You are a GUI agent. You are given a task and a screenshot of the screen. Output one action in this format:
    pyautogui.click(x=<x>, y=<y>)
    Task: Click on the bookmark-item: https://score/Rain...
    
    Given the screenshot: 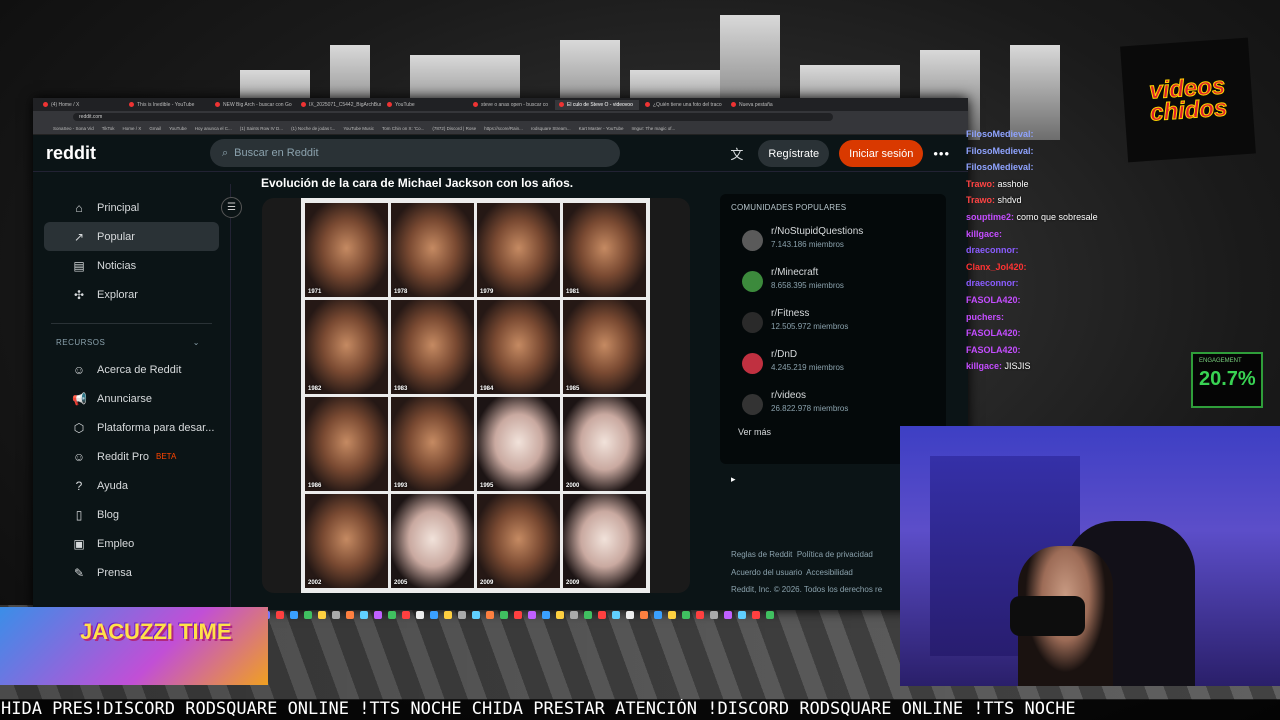 What is the action you would take?
    pyautogui.click(x=503, y=128)
    